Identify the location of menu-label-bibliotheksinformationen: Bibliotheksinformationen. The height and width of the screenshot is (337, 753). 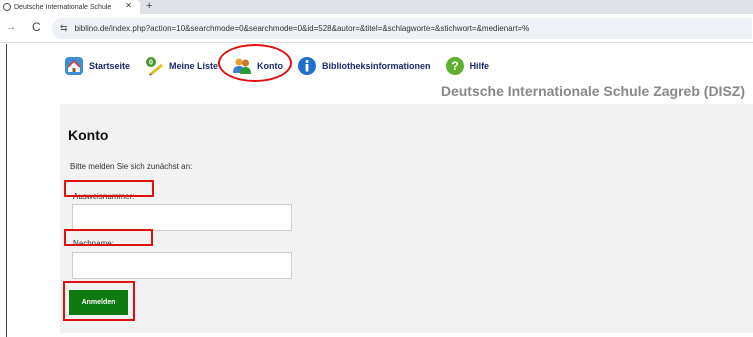
(376, 66).